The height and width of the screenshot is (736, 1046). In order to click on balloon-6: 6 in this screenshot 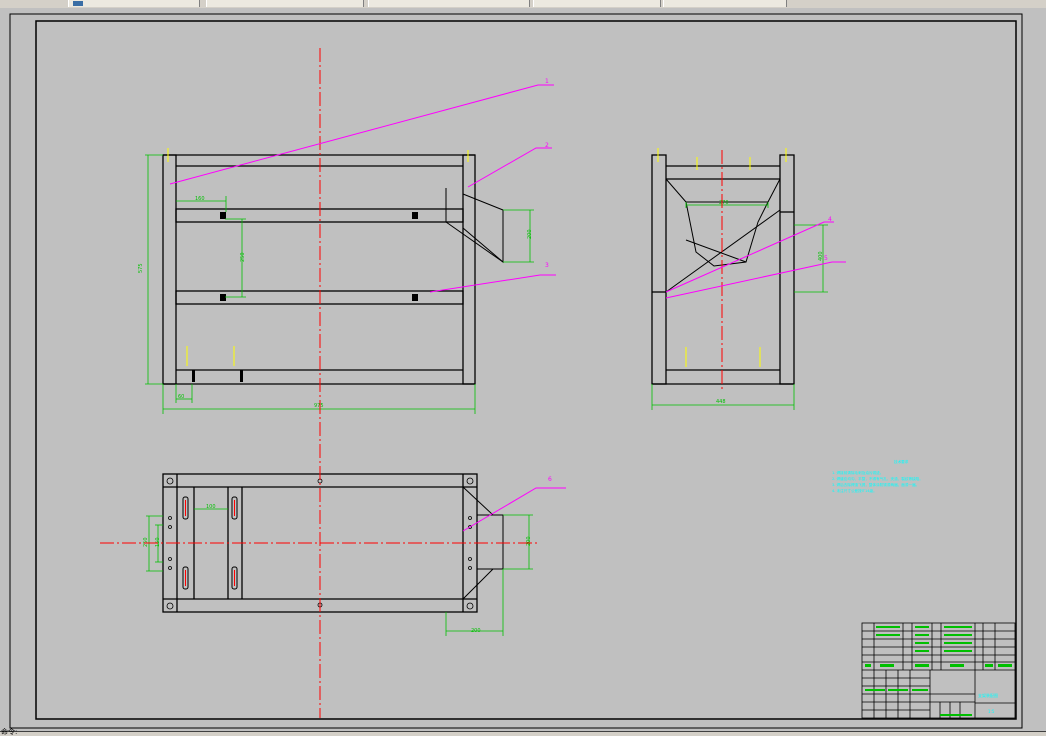, I will do `click(550, 479)`.